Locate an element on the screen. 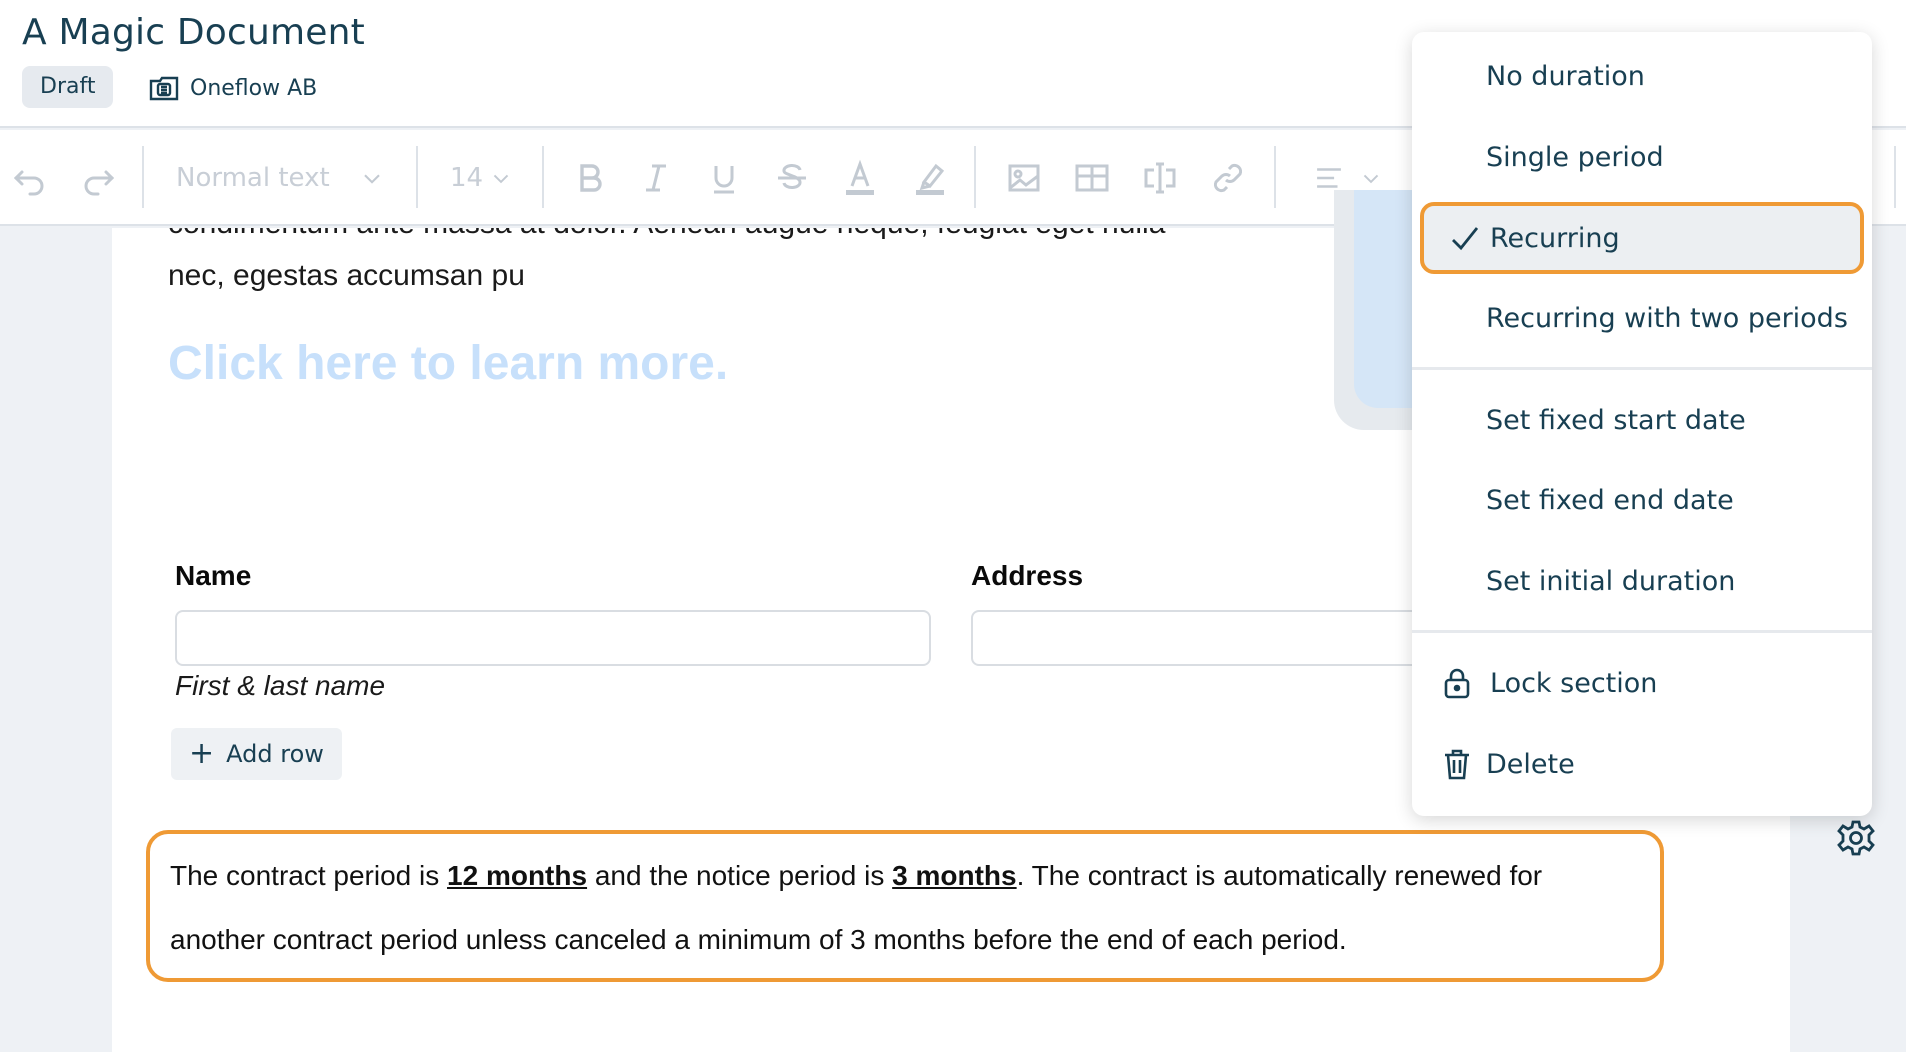 This screenshot has height=1052, width=1906. insert-image-button is located at coordinates (1024, 178).